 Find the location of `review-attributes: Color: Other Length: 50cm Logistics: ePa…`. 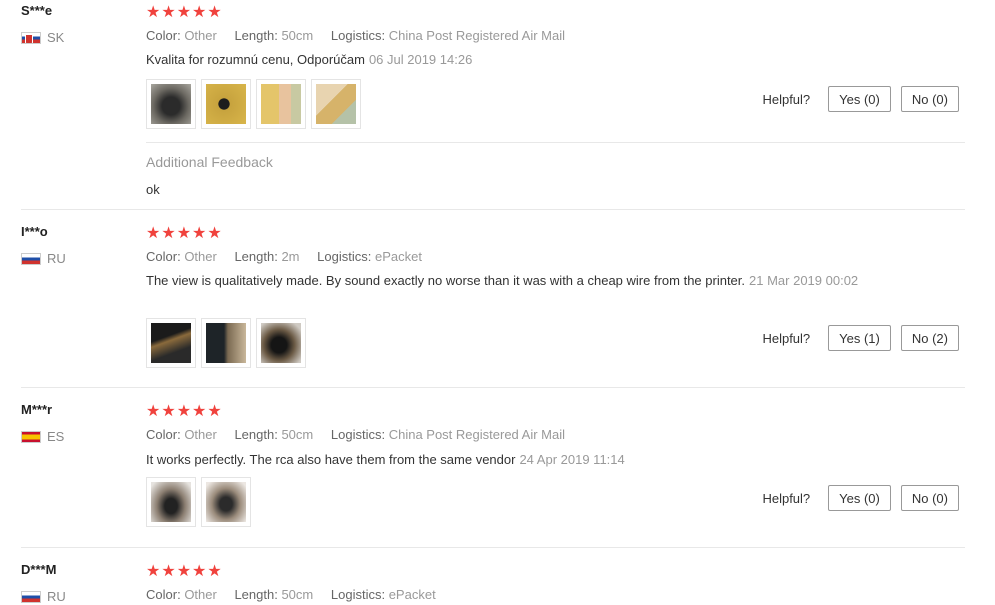

review-attributes: Color: Other Length: 50cm Logistics: ePa… is located at coordinates (298, 594).